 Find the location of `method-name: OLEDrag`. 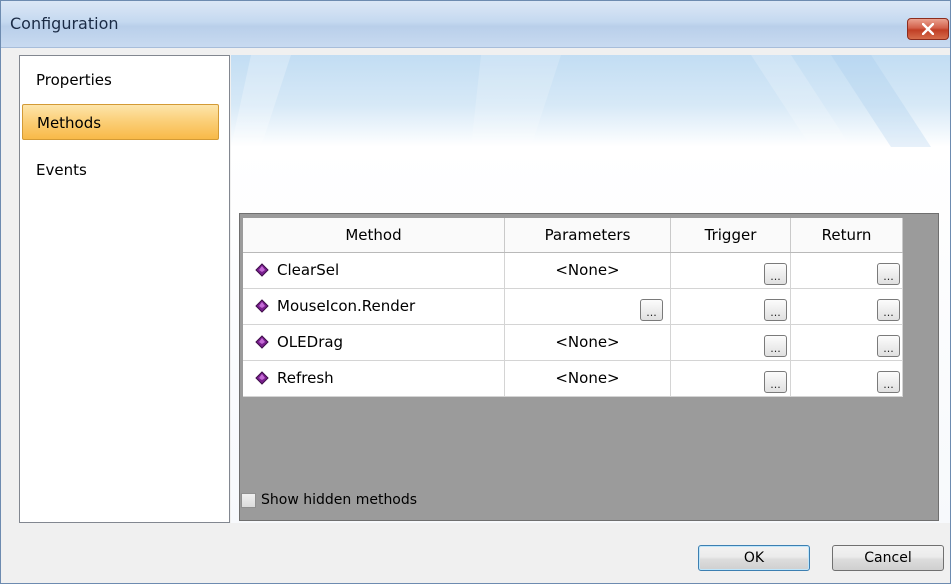

method-name: OLEDrag is located at coordinates (310, 342).